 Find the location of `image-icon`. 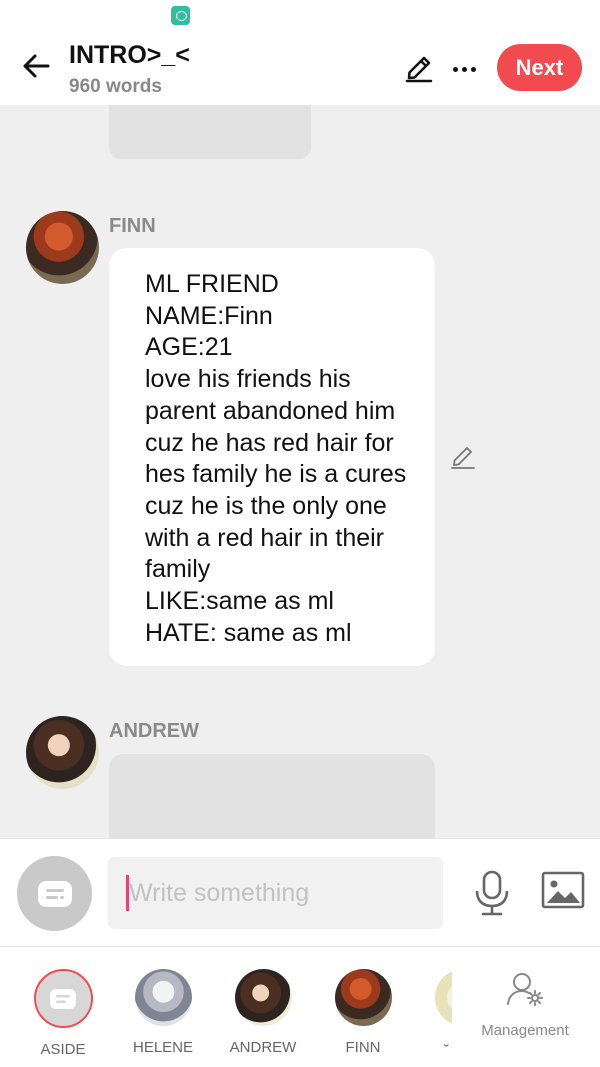

image-icon is located at coordinates (563, 890).